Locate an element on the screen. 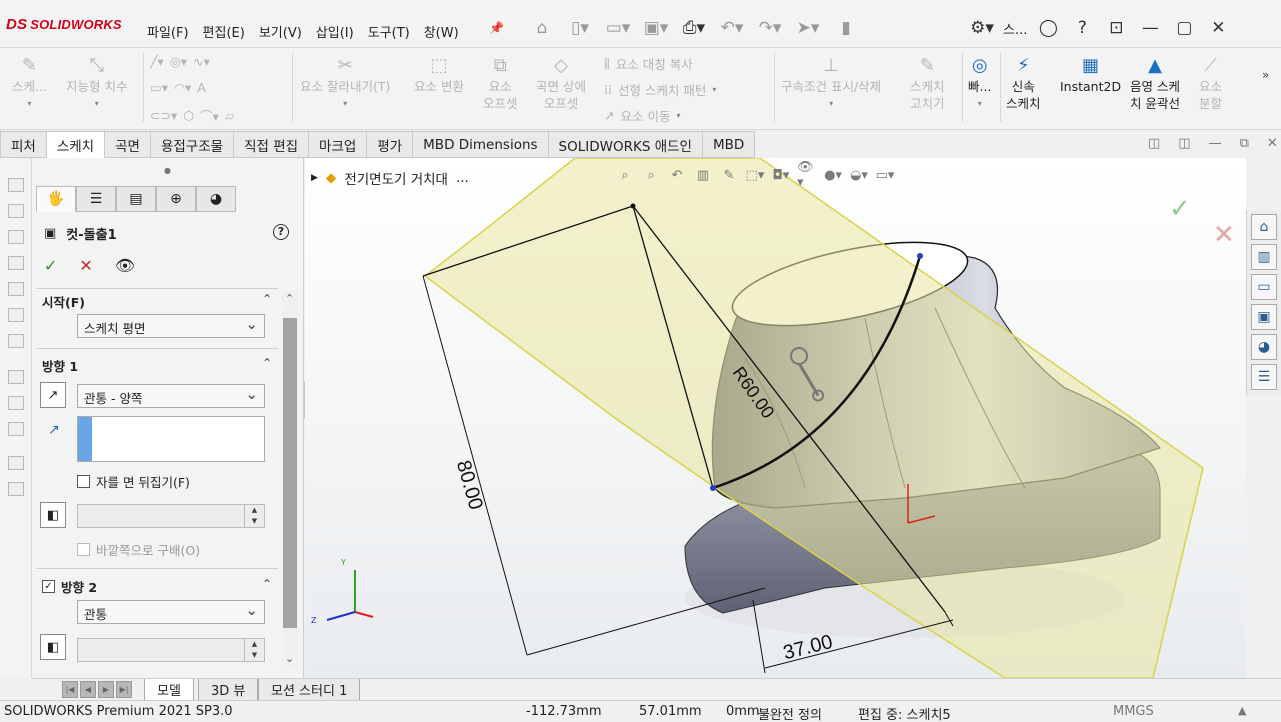 Image resolution: width=1281 pixels, height=722 pixels. tab-3d-view: 3D 뷰 is located at coordinates (228, 690).